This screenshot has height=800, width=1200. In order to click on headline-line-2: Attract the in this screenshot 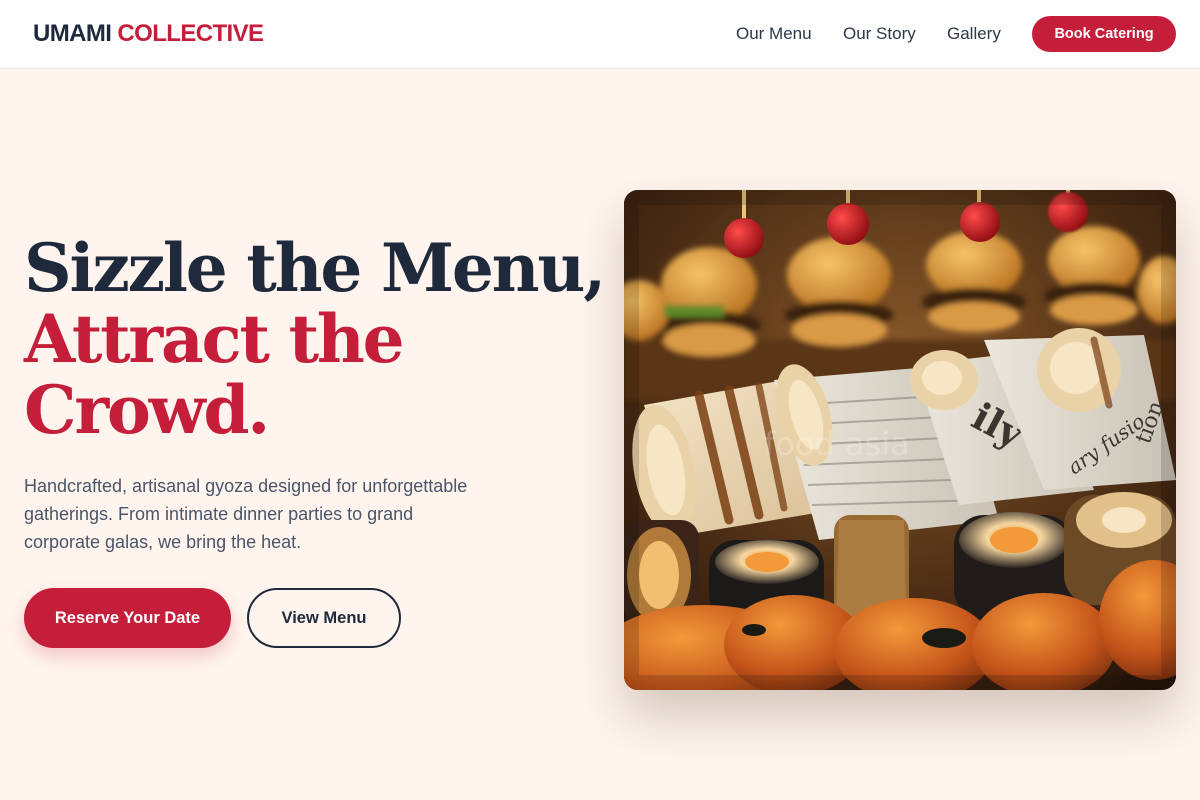, I will do `click(214, 339)`.